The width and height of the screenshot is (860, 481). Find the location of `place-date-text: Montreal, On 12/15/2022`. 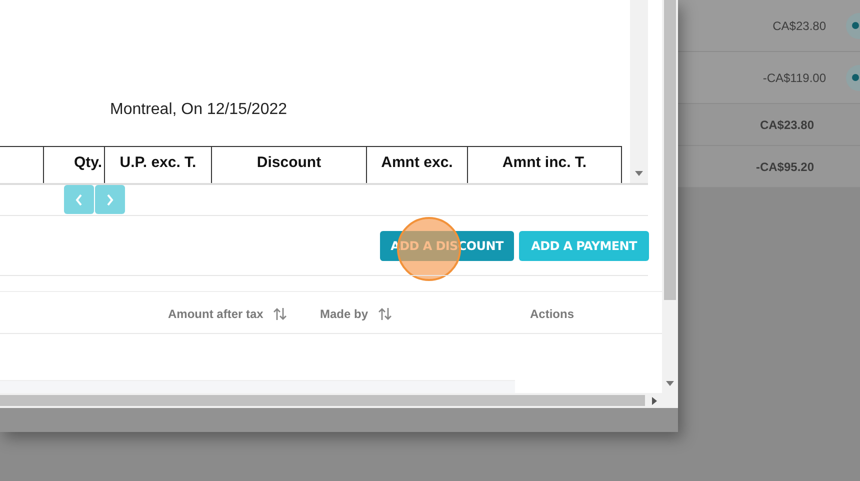

place-date-text: Montreal, On 12/15/2022 is located at coordinates (199, 110).